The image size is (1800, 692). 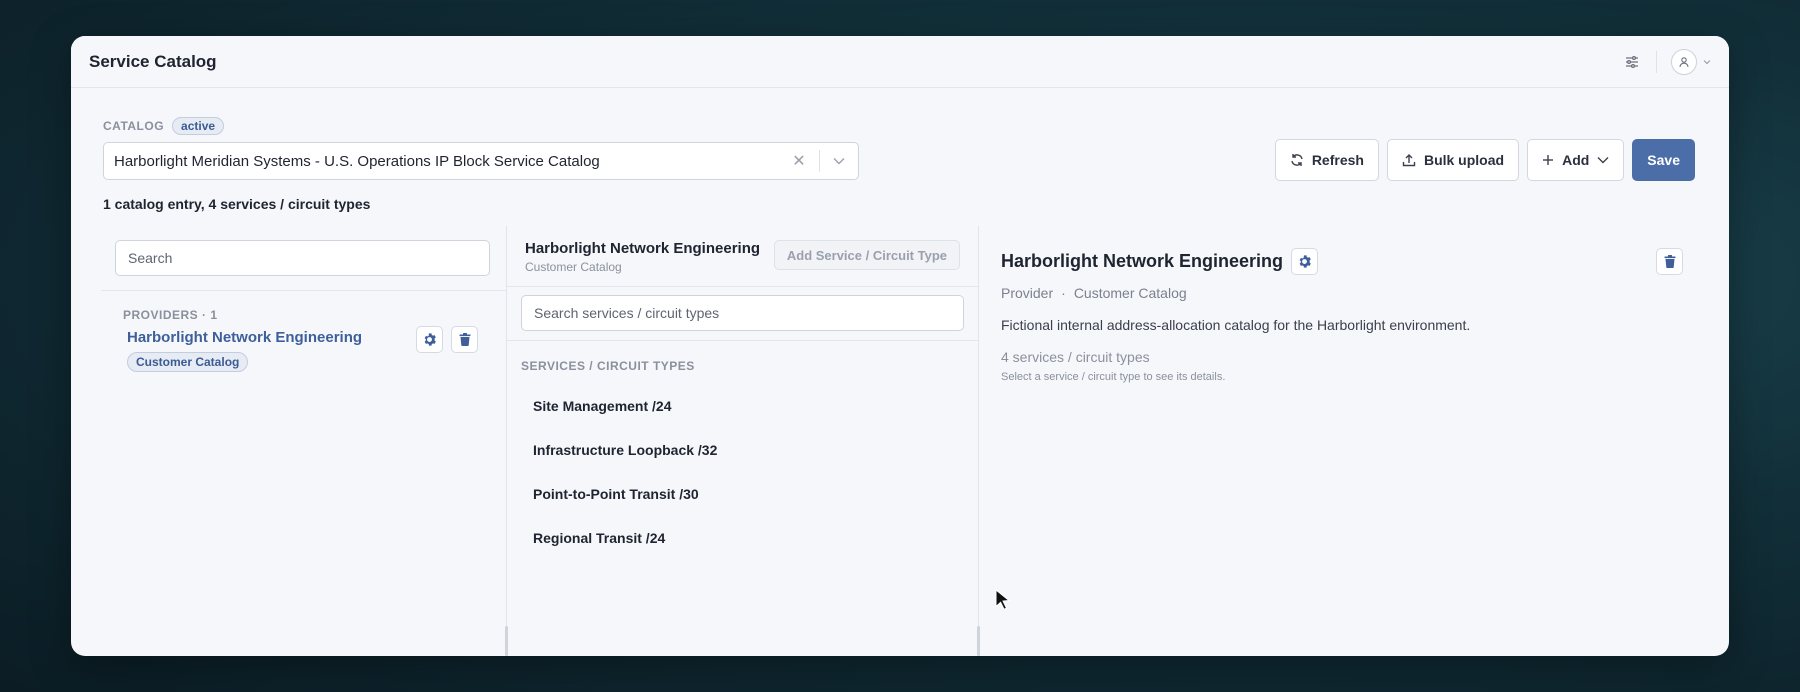 What do you see at coordinates (188, 362) in the screenshot?
I see `provider-tag: Customer Catalog` at bounding box center [188, 362].